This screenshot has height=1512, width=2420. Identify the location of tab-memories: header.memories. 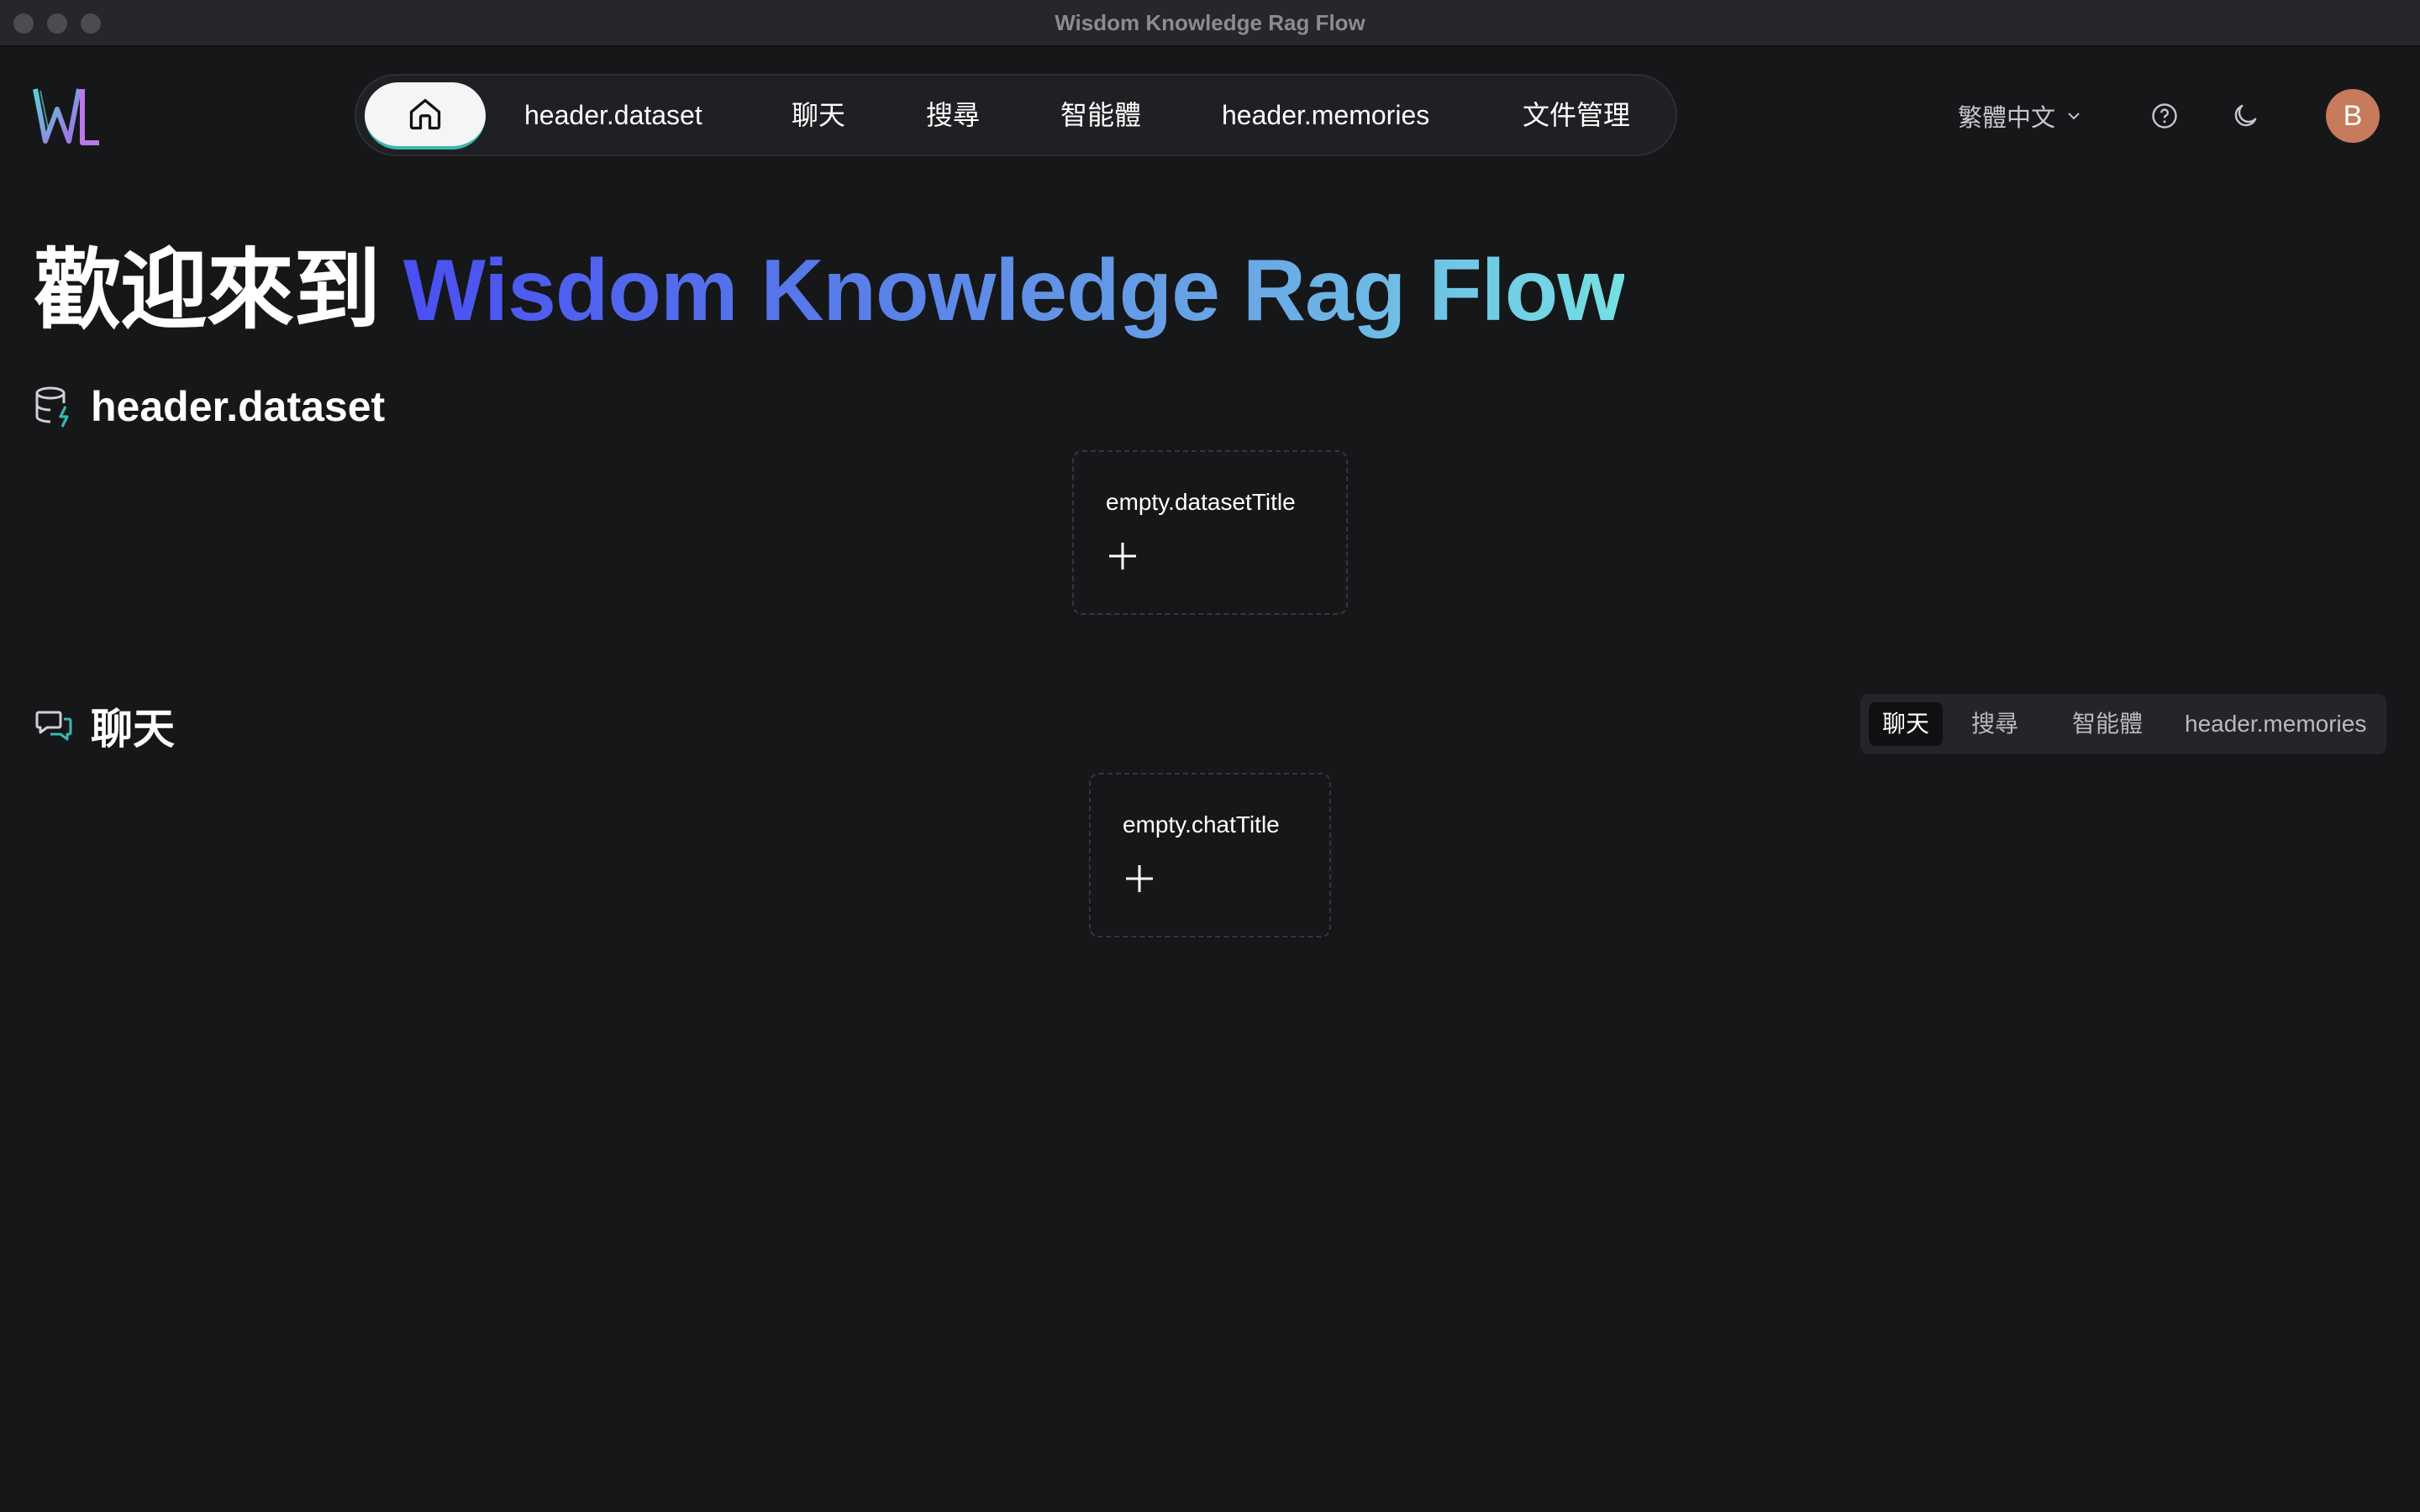
(2275, 724).